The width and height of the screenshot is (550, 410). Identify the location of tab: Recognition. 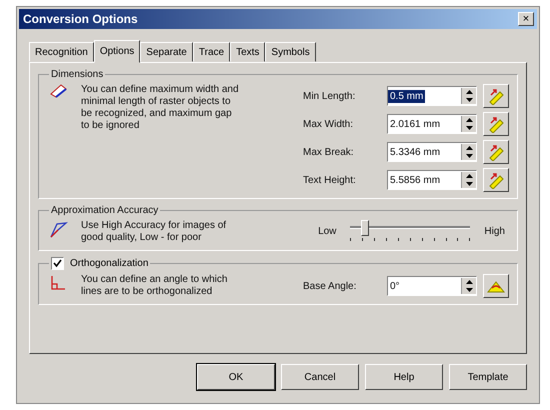
(61, 52).